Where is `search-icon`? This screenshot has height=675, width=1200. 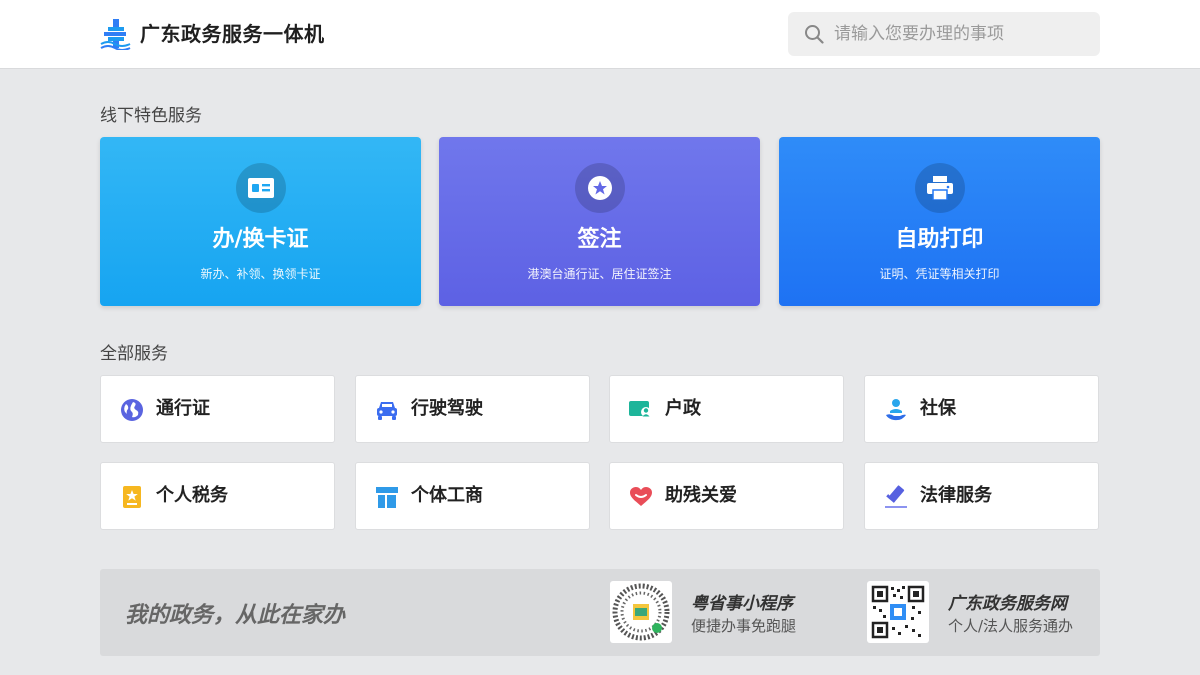 search-icon is located at coordinates (814, 34).